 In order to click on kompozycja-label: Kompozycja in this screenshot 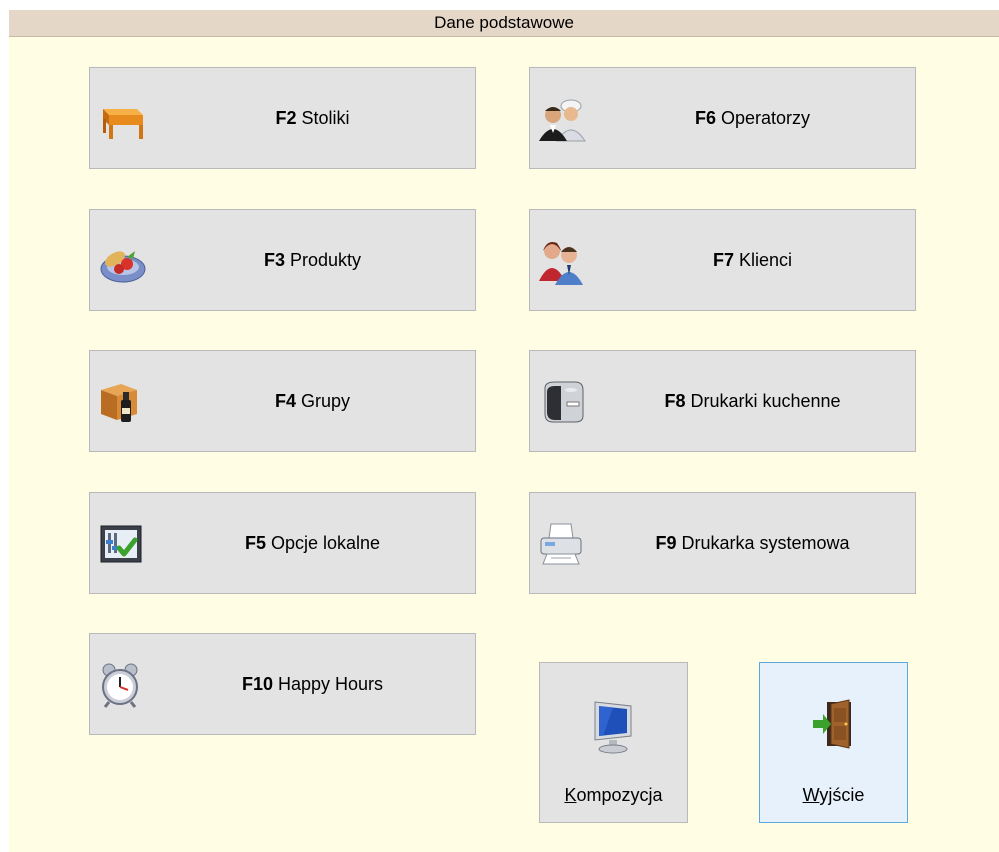, I will do `click(613, 795)`.